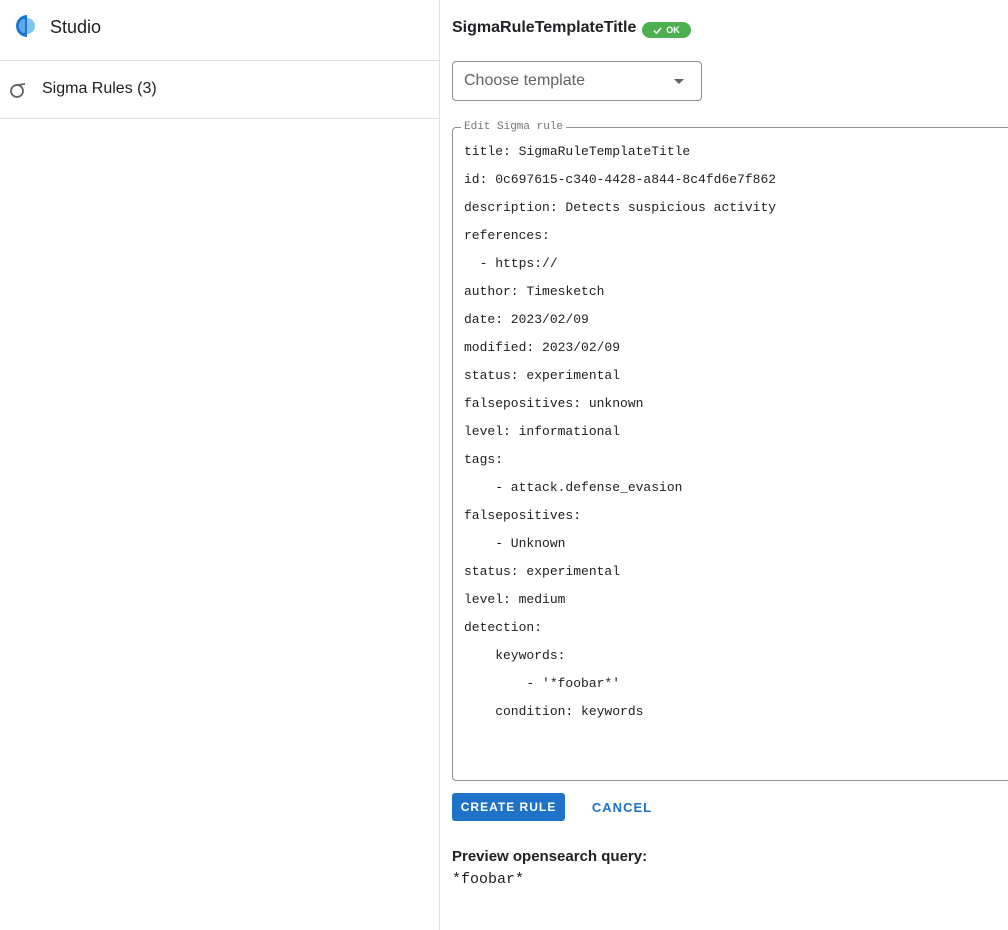  I want to click on preview-heading: Preview opensearch query:, so click(550, 856).